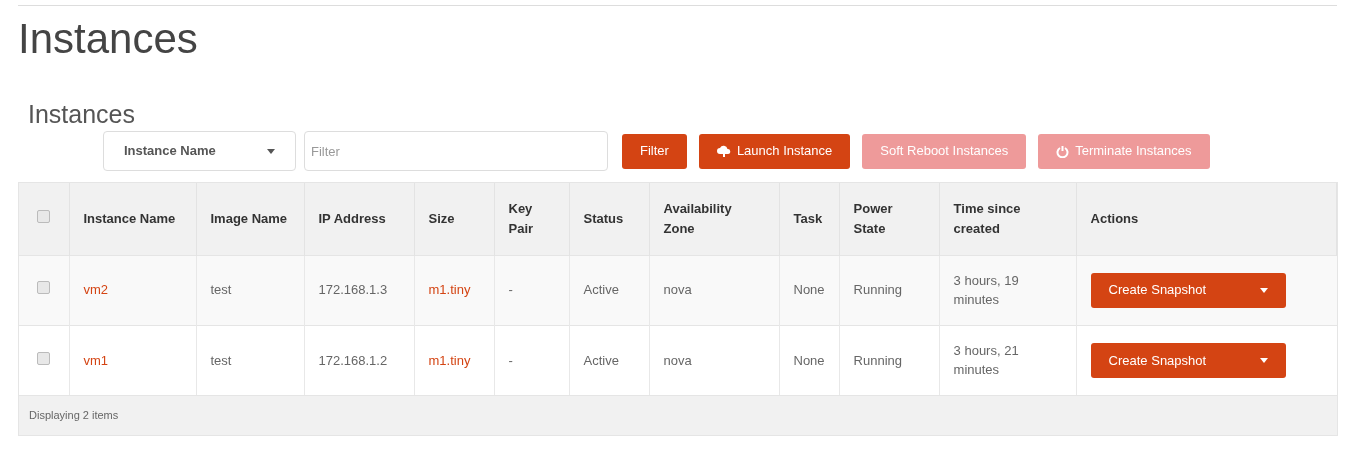 The width and height of the screenshot is (1347, 459). I want to click on table-cell-text: 3 hours, 19 minutes, so click(986, 290).